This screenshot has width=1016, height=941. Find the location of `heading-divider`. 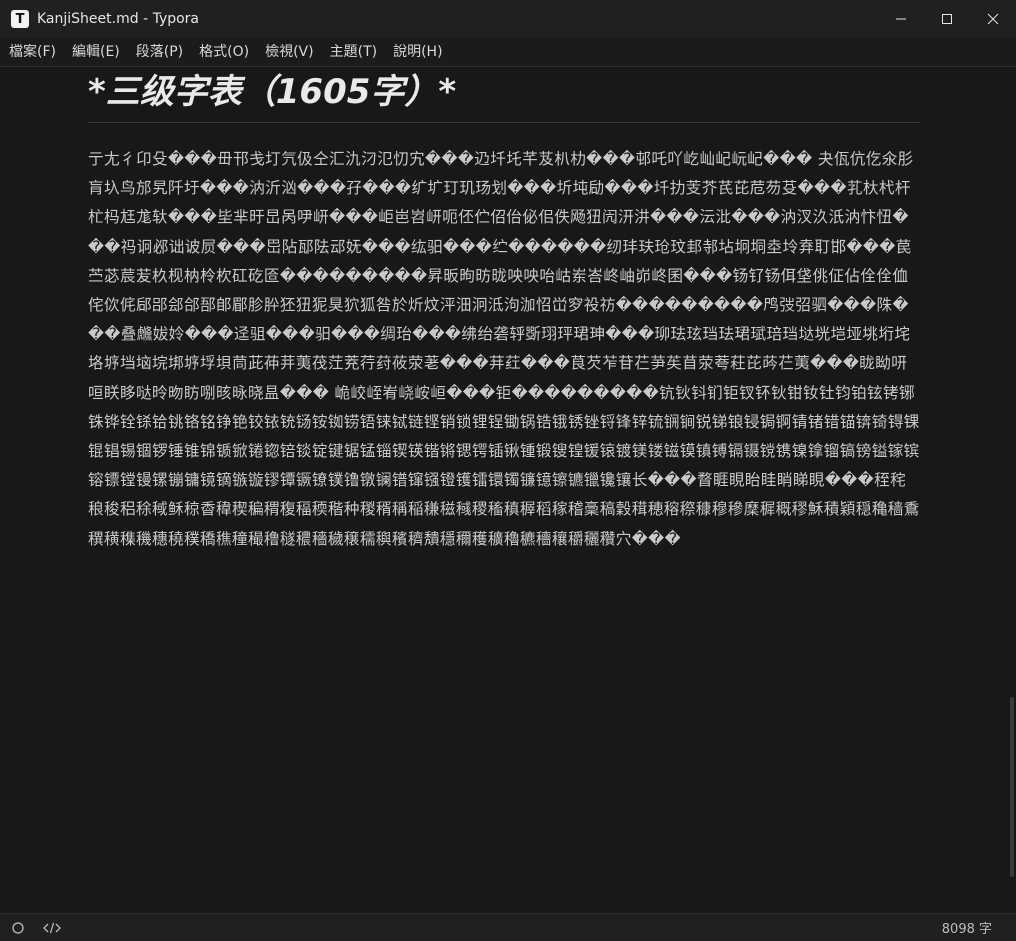

heading-divider is located at coordinates (504, 122).